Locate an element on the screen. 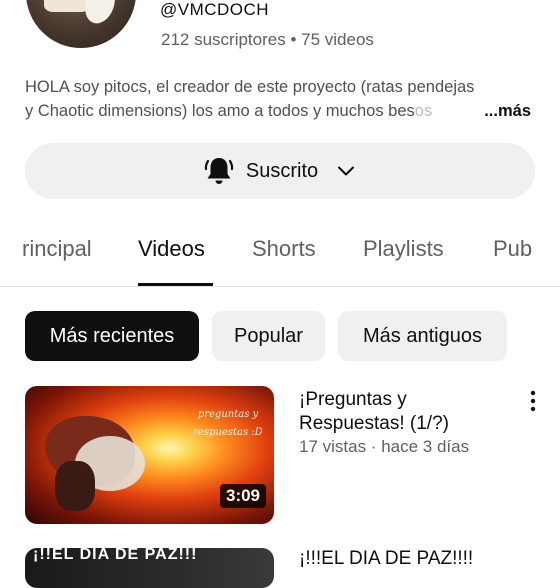  more-link: ...más is located at coordinates (505, 111).